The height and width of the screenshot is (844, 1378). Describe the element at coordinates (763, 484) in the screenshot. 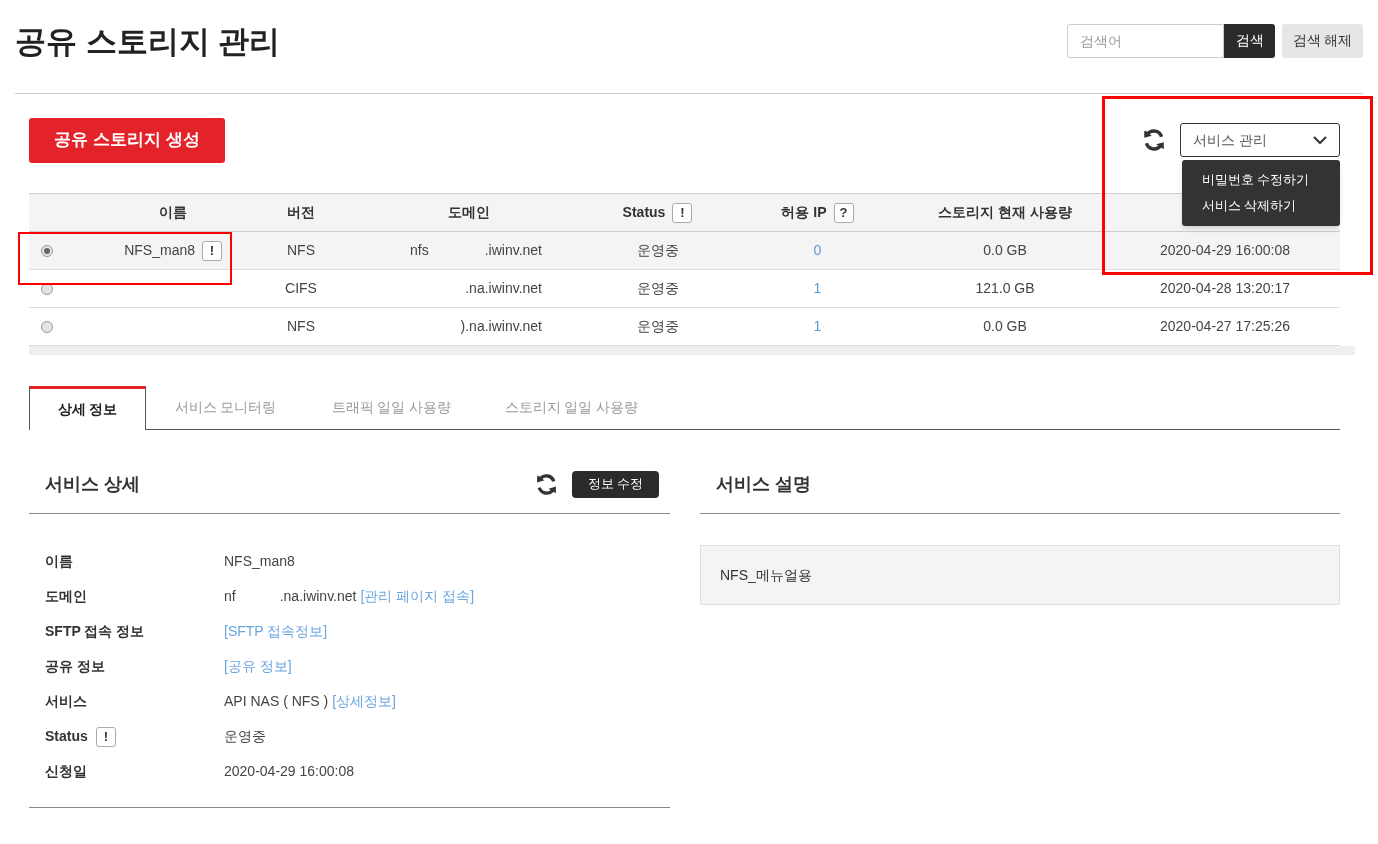

I see `section-title: 서비스 설명` at that location.